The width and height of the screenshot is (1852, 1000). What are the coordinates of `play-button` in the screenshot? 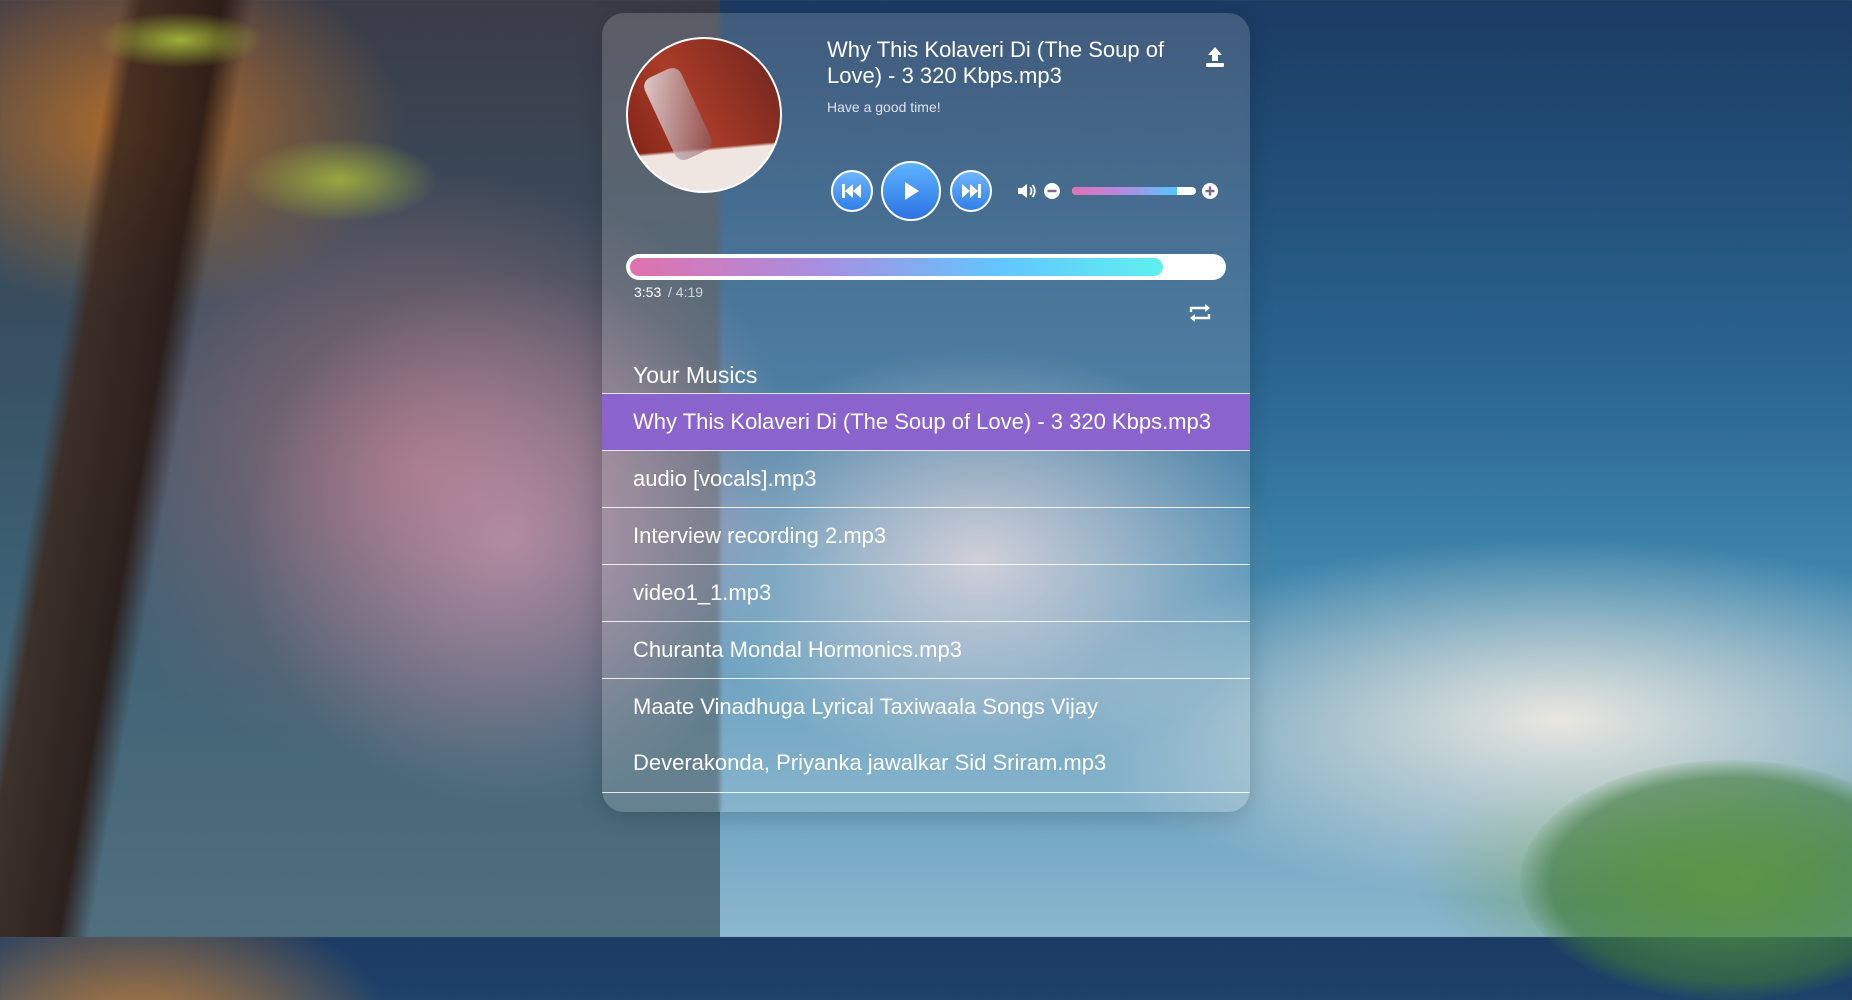 It's located at (911, 191).